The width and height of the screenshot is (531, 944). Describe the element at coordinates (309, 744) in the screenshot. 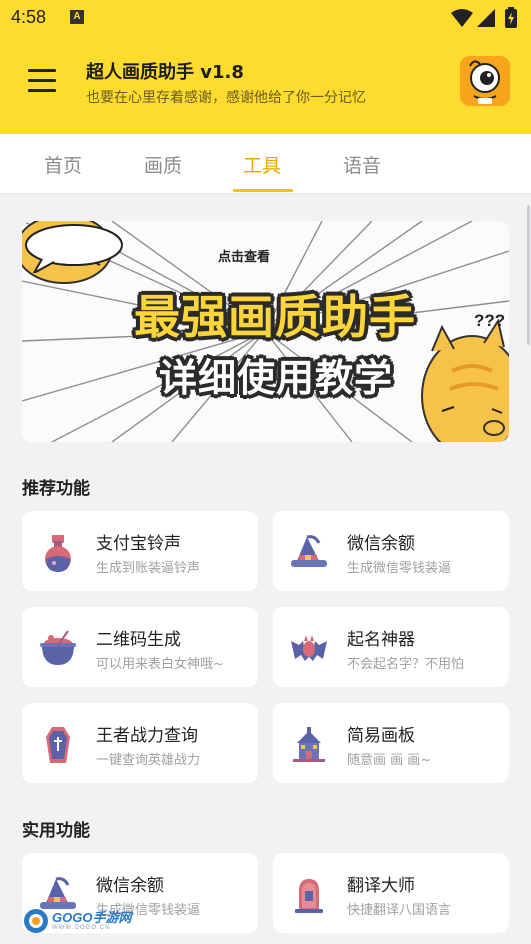

I see `haunted-house-icon` at that location.